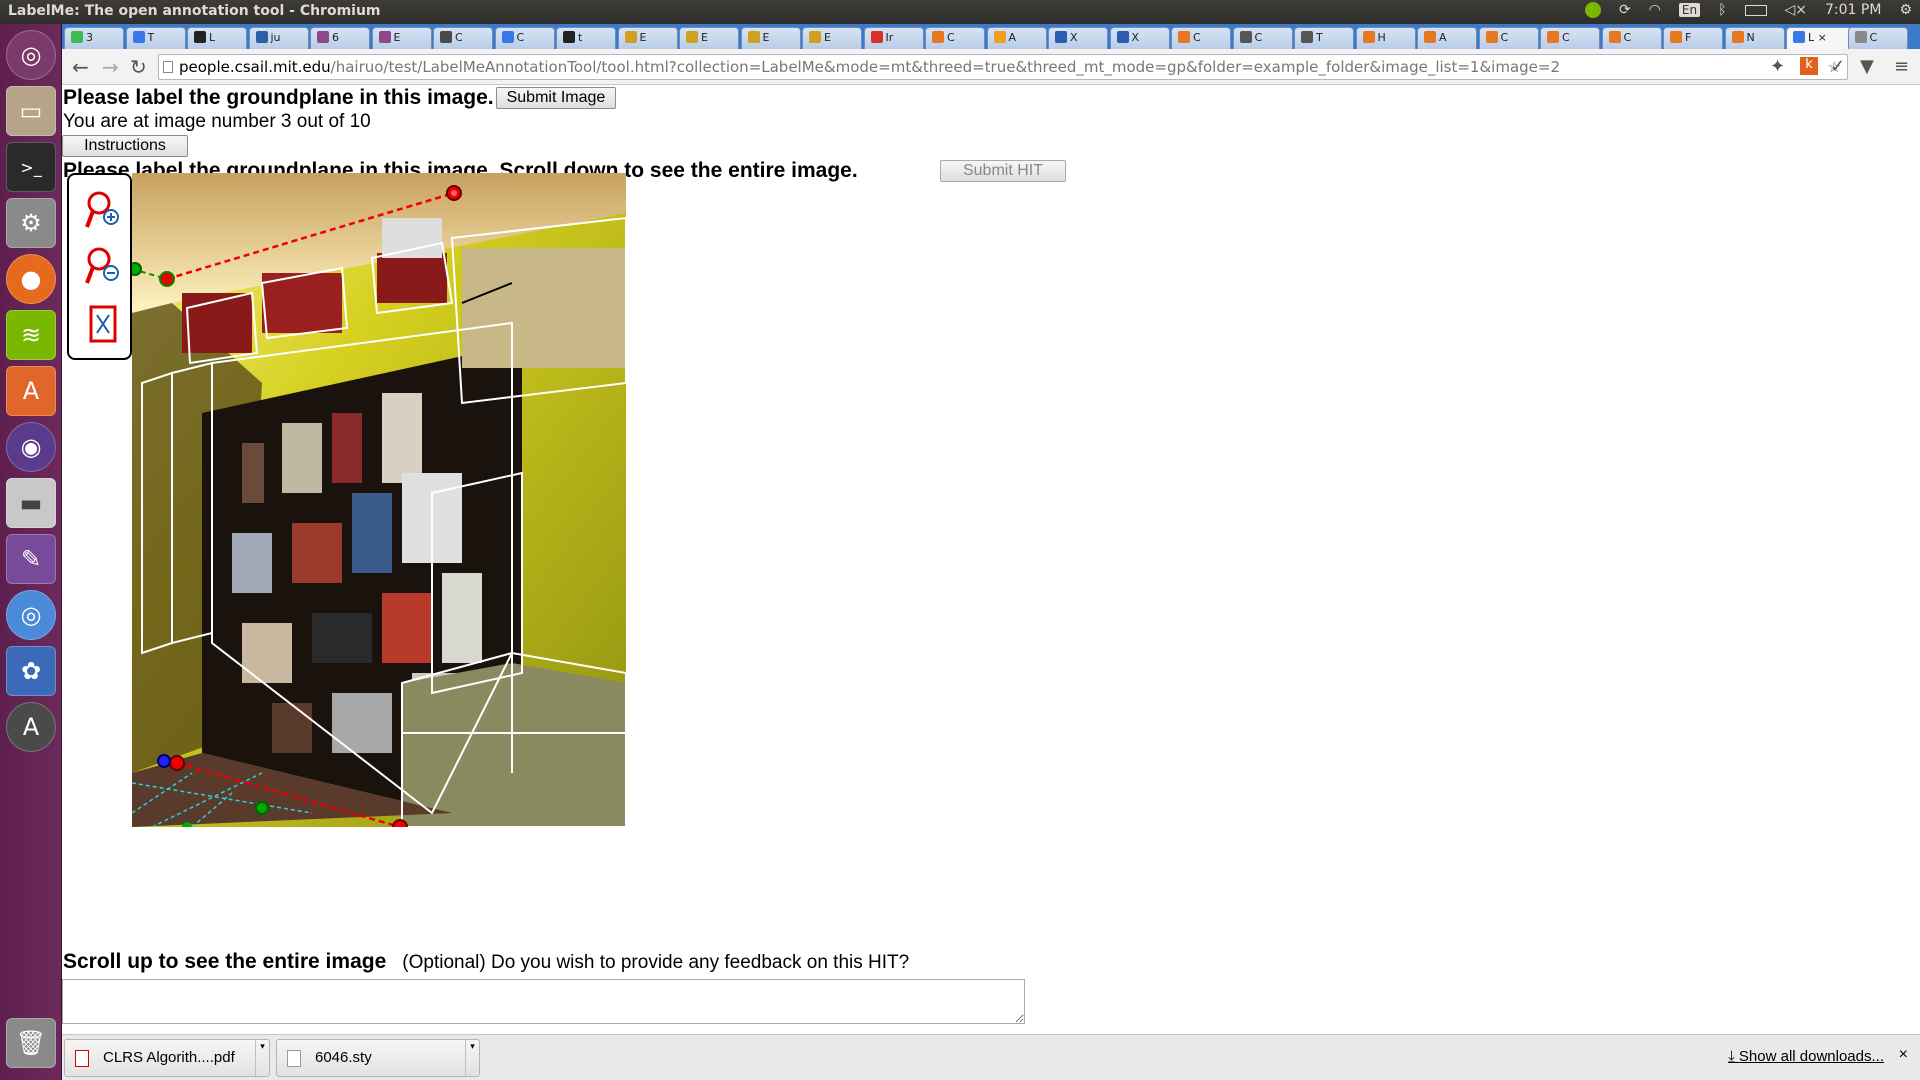 Image resolution: width=1920 pixels, height=1080 pixels. Describe the element at coordinates (31, 55) in the screenshot. I see `ubuntu-dash-icon: ◎` at that location.